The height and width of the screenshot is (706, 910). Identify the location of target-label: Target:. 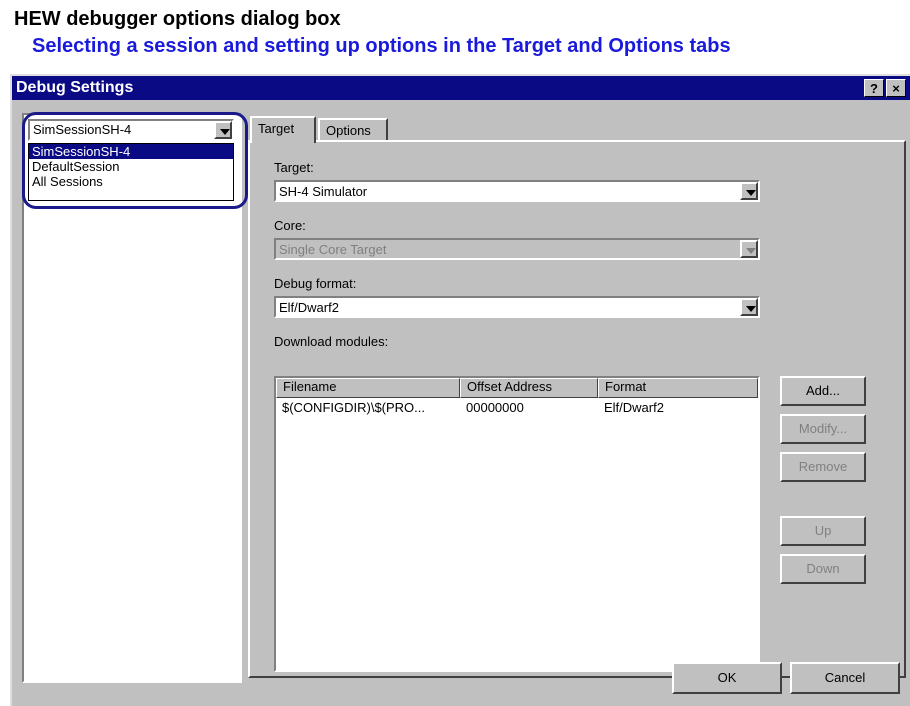
(294, 167).